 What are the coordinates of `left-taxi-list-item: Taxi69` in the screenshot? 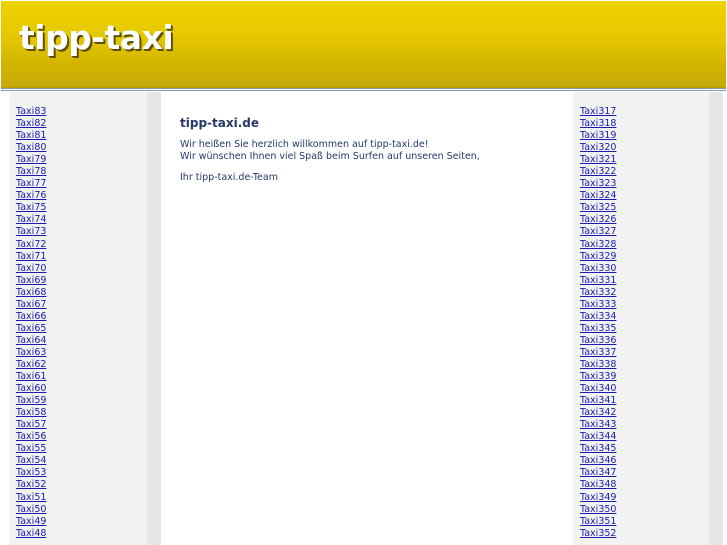 It's located at (31, 281).